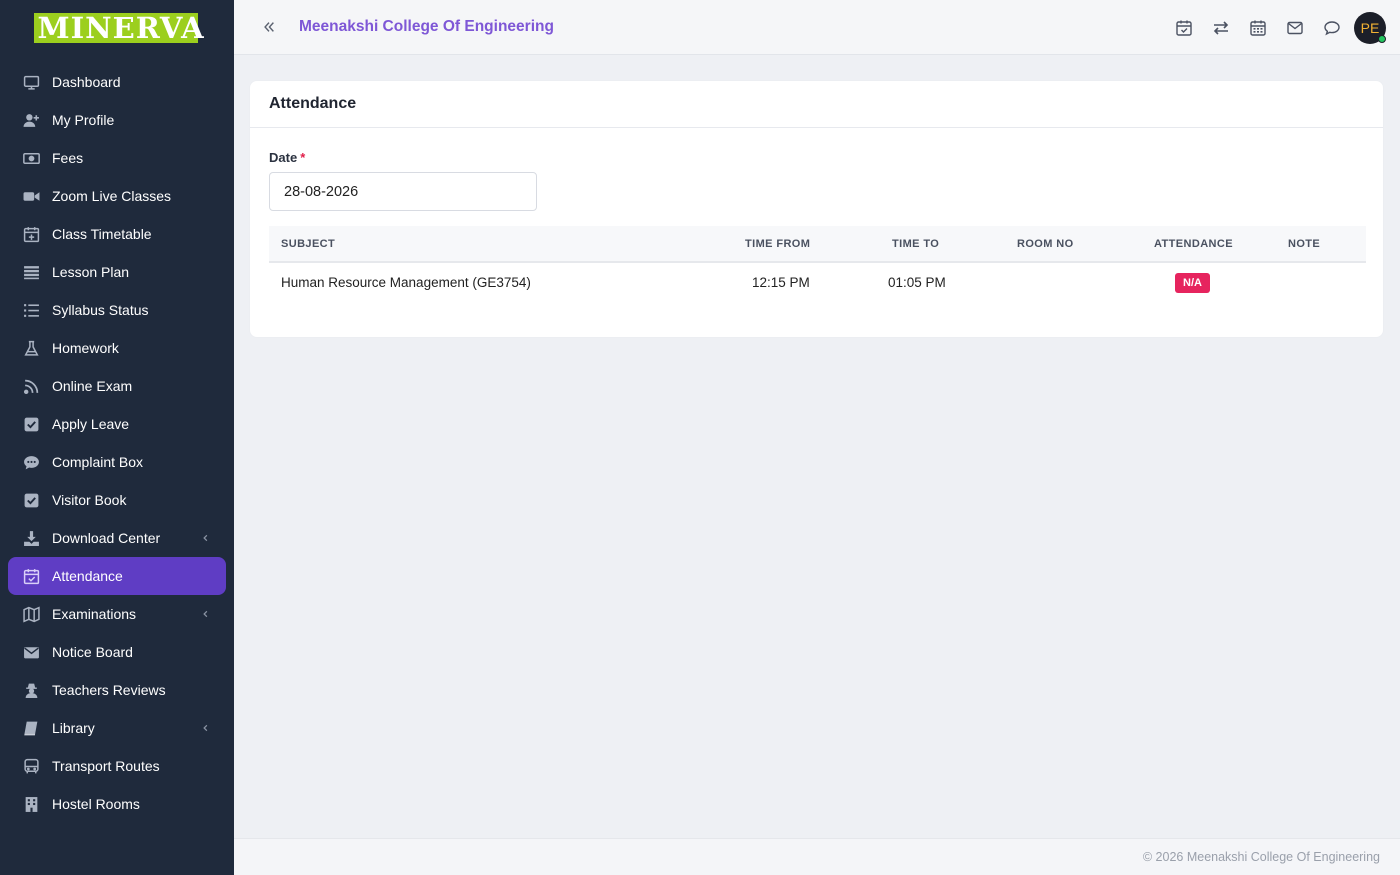  Describe the element at coordinates (31, 310) in the screenshot. I see `list-ordered-icon` at that location.